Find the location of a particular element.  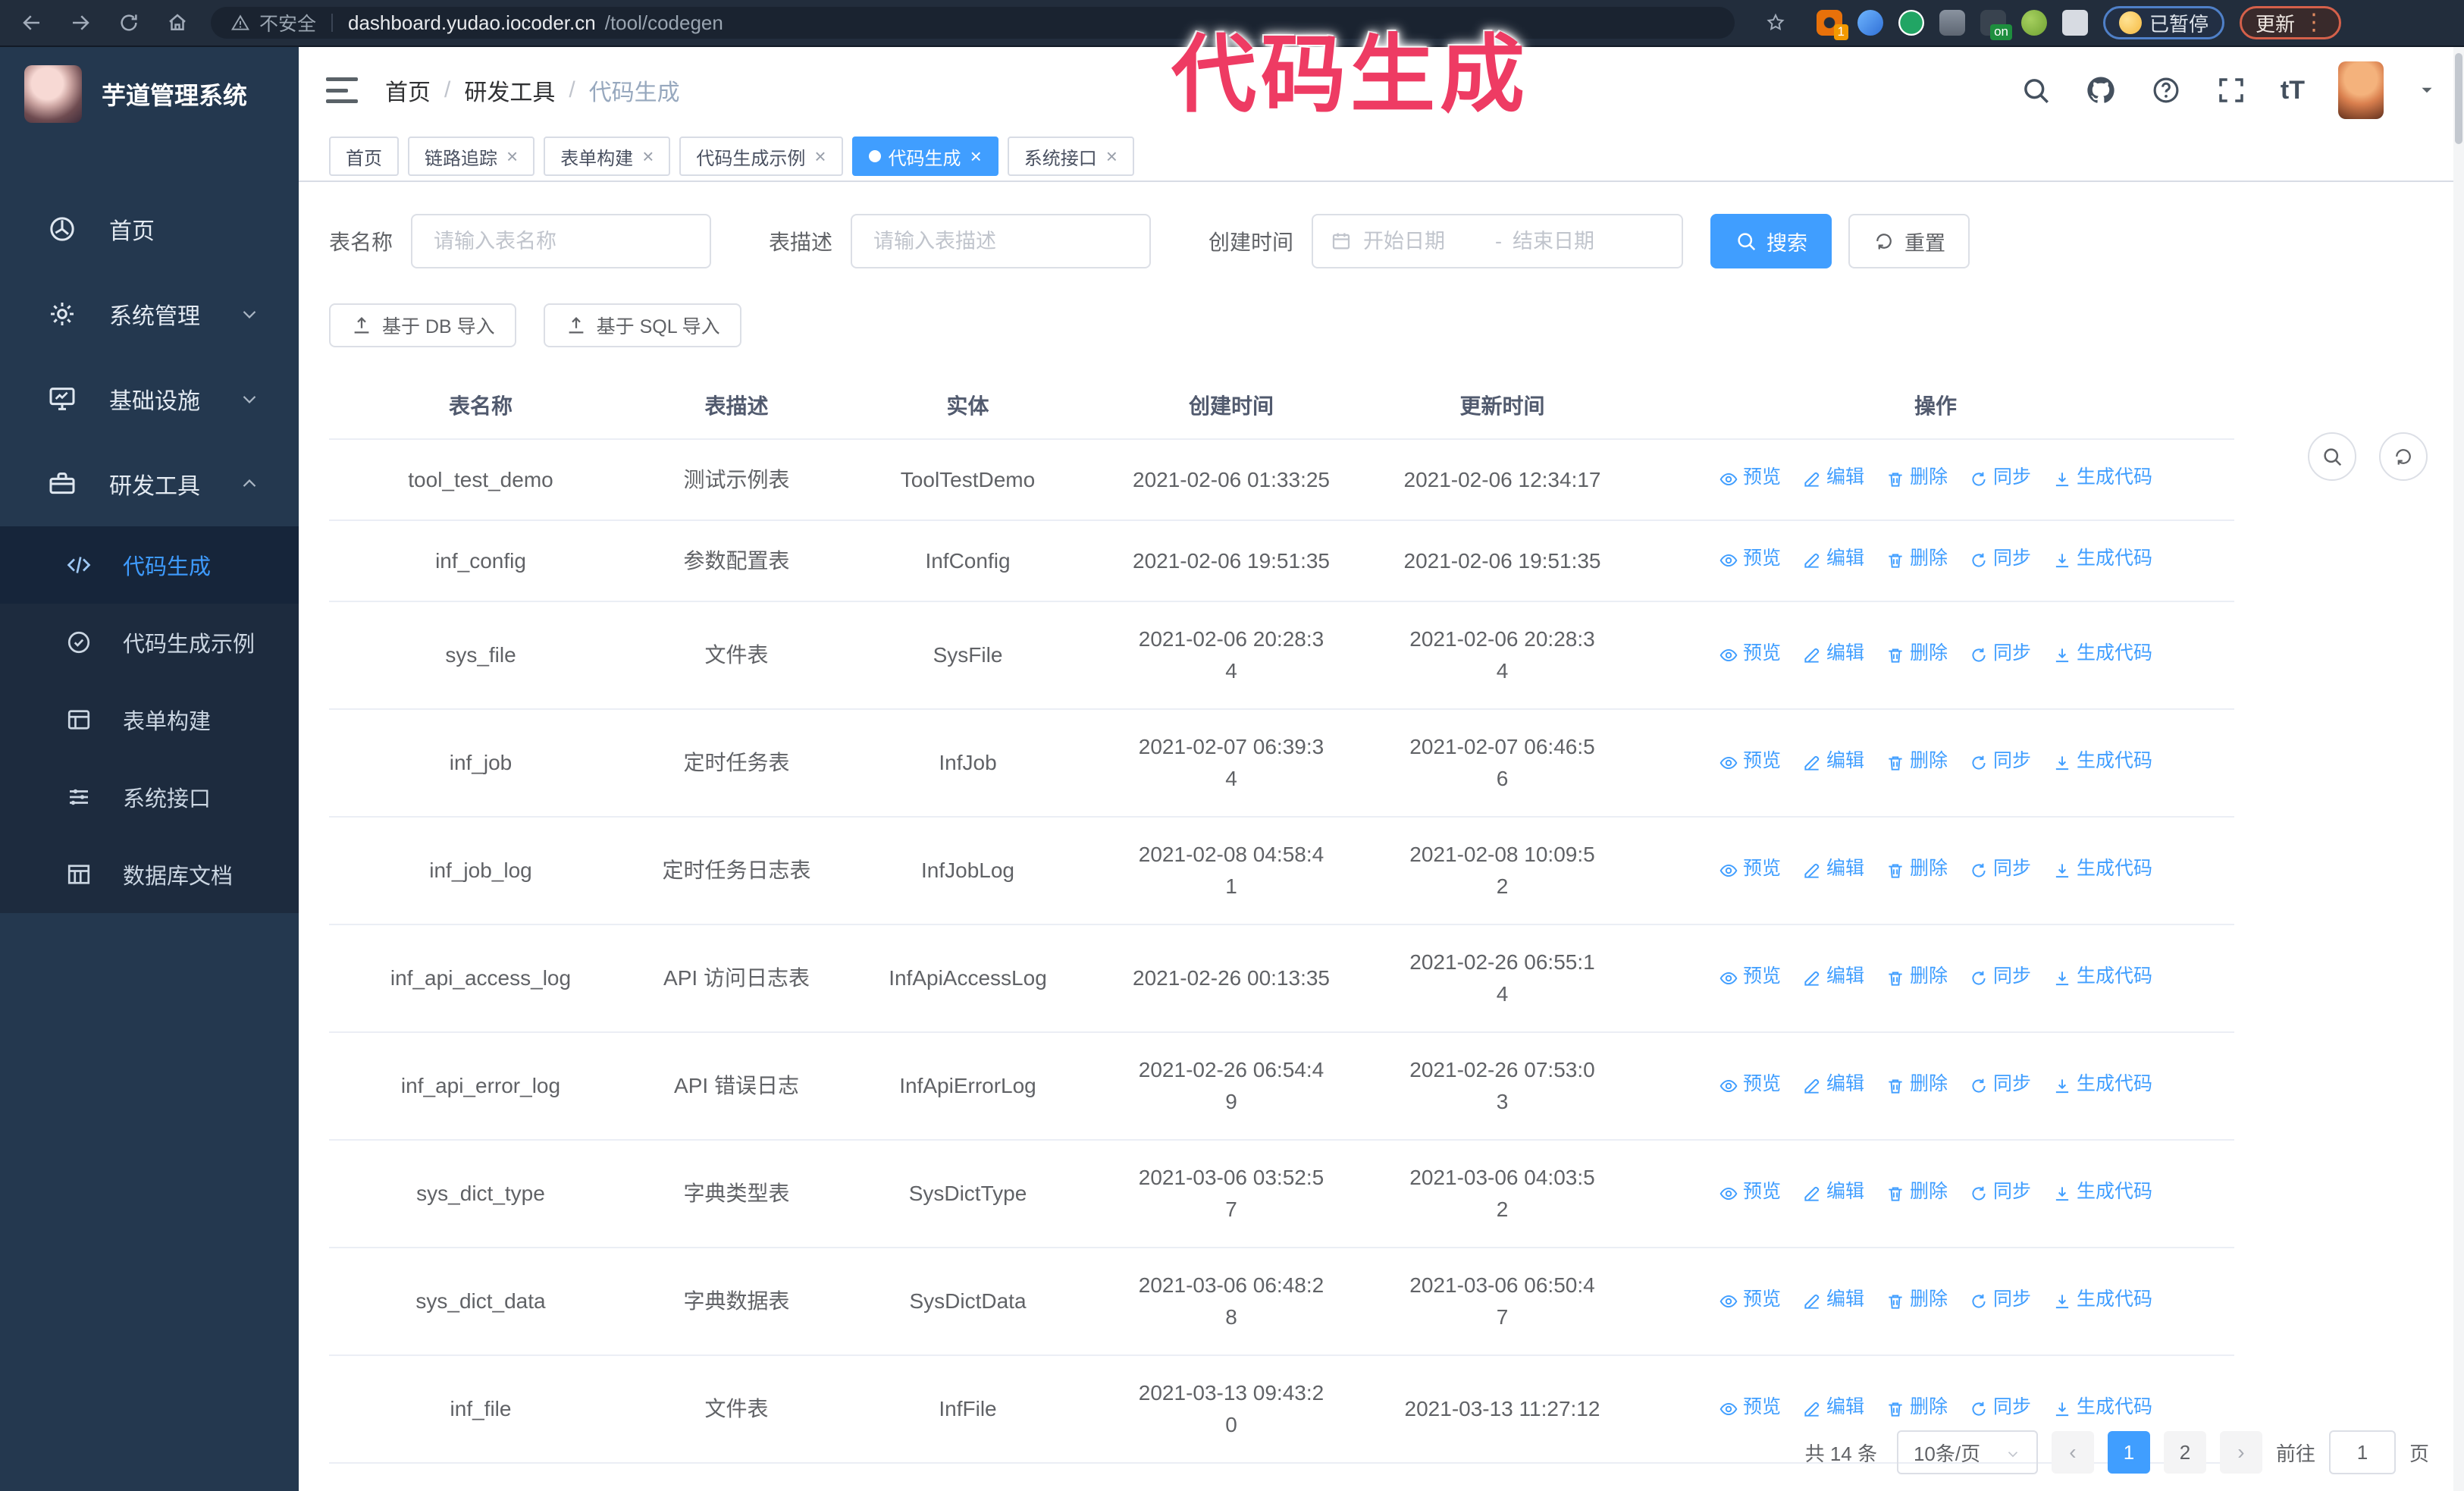

sidebar-menu-item: 研发工具 is located at coordinates (150, 483).